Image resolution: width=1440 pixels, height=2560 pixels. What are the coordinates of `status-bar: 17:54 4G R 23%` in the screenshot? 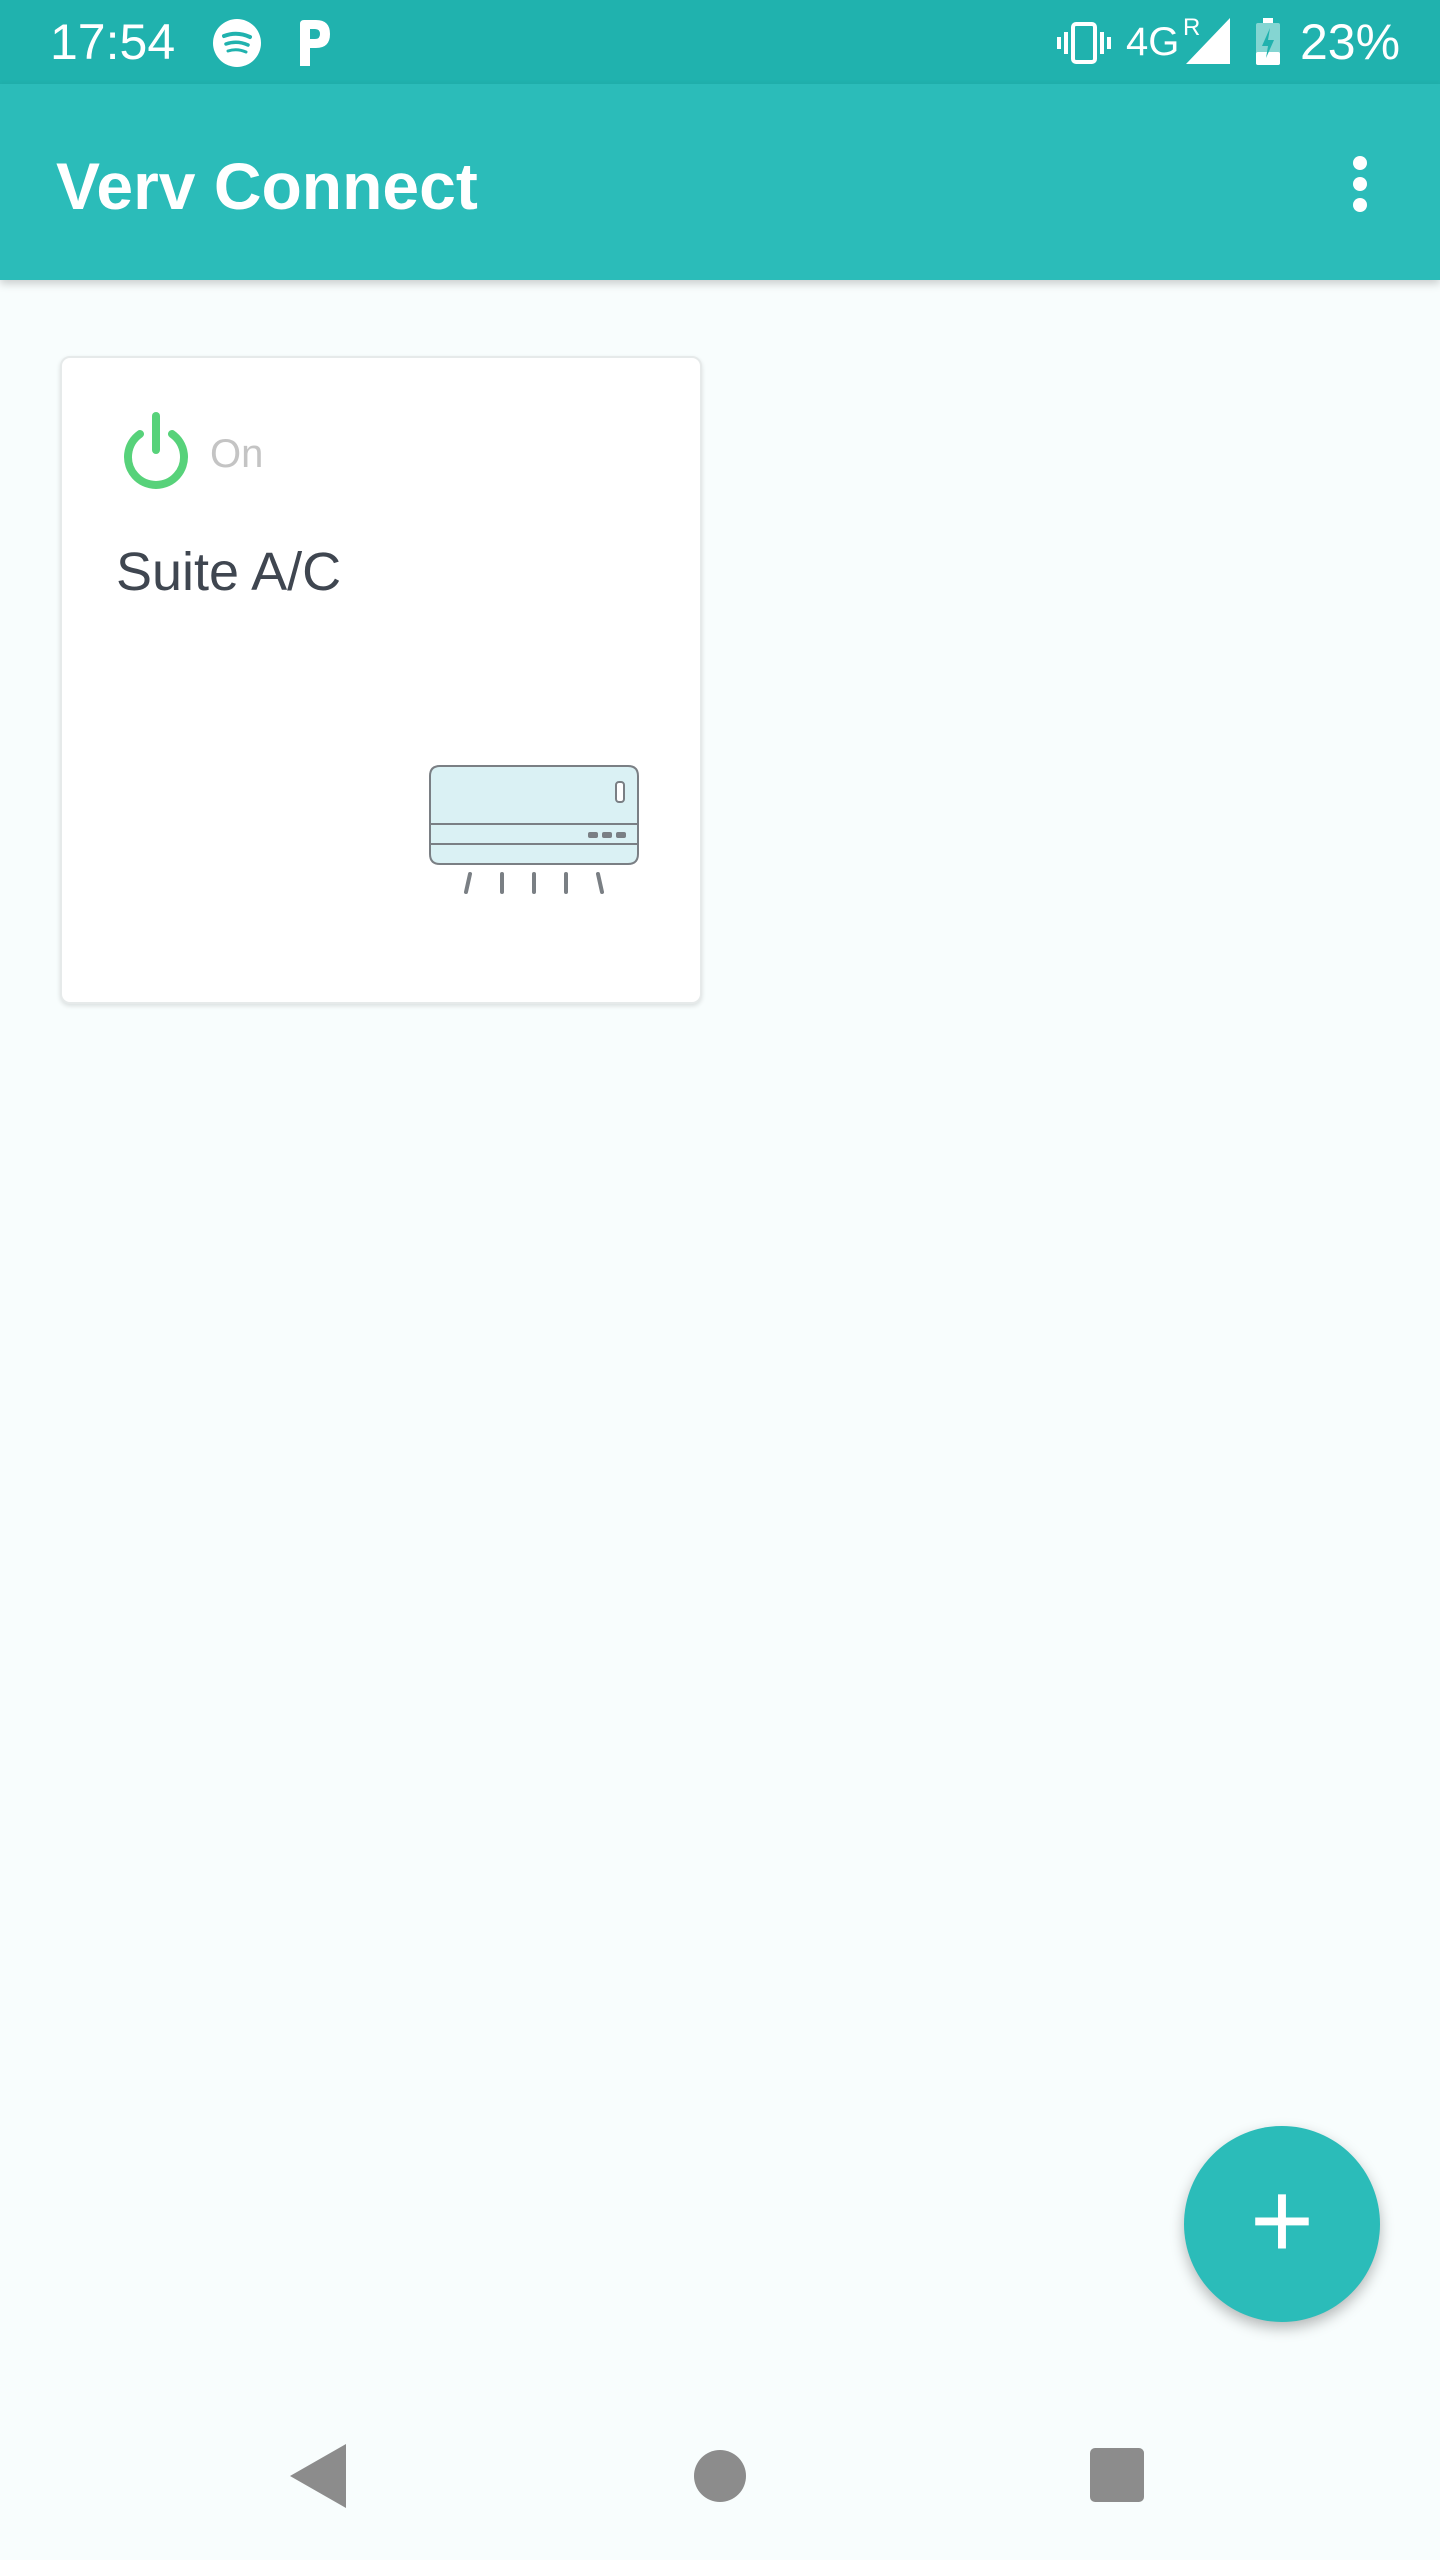 It's located at (720, 42).